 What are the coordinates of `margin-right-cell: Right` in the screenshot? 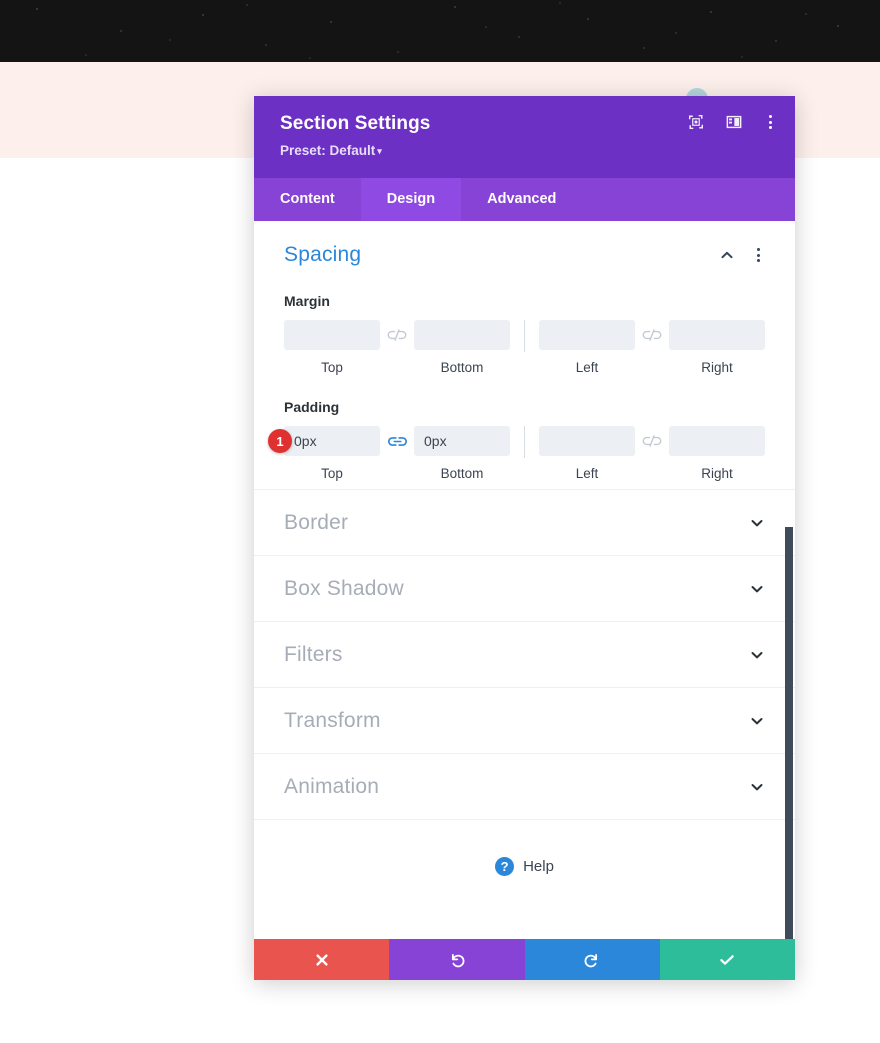 It's located at (717, 347).